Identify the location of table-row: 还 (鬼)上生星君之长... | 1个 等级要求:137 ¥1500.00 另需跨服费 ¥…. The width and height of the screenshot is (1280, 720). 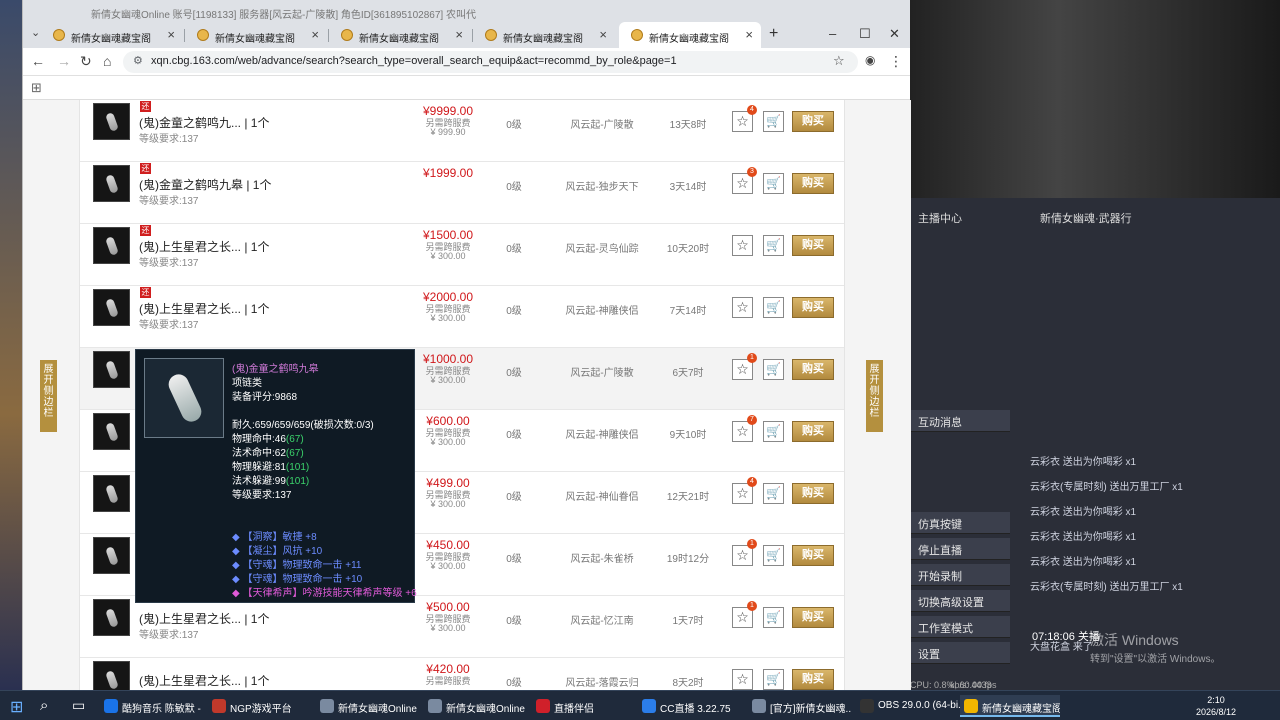
(462, 255).